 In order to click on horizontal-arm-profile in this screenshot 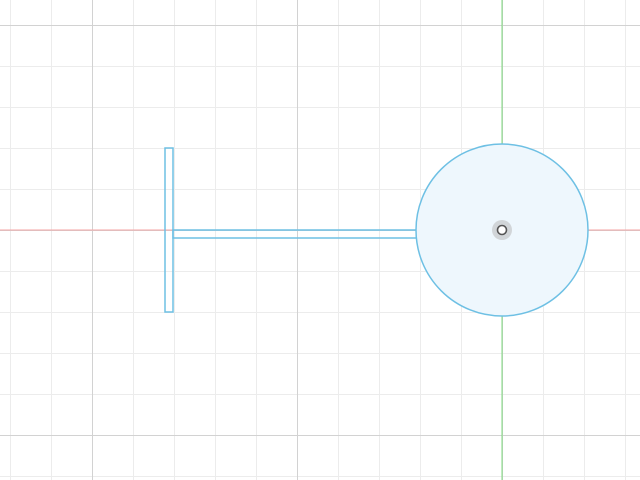, I will do `click(296, 234)`.